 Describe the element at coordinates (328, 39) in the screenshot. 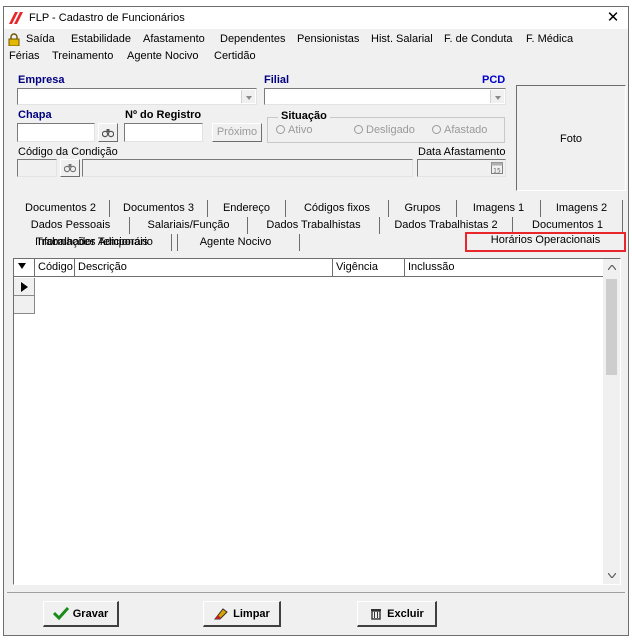

I see `menu-pensionistas: Pensionistas` at that location.